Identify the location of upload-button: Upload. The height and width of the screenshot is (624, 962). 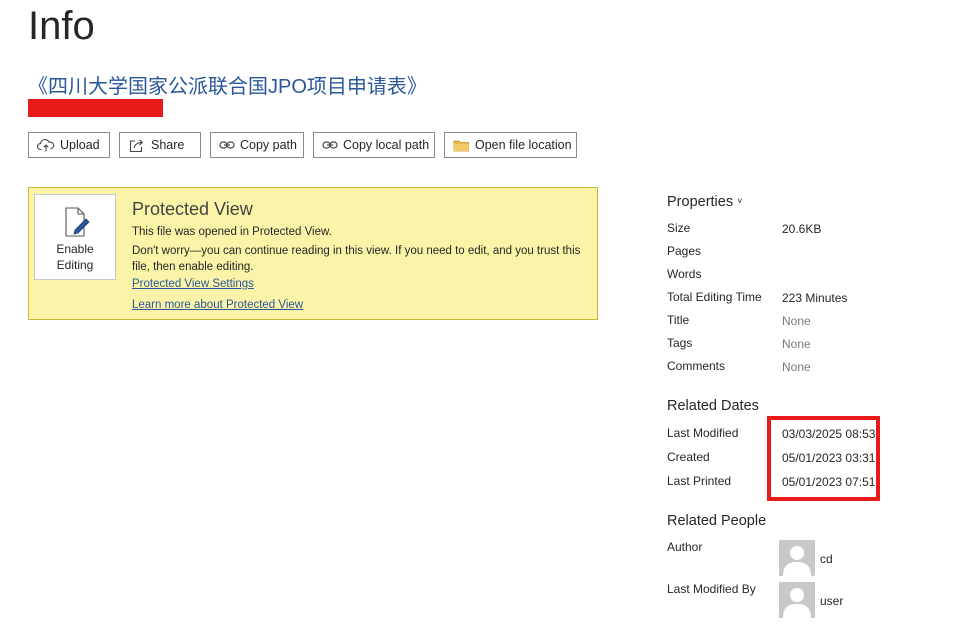
(69, 145).